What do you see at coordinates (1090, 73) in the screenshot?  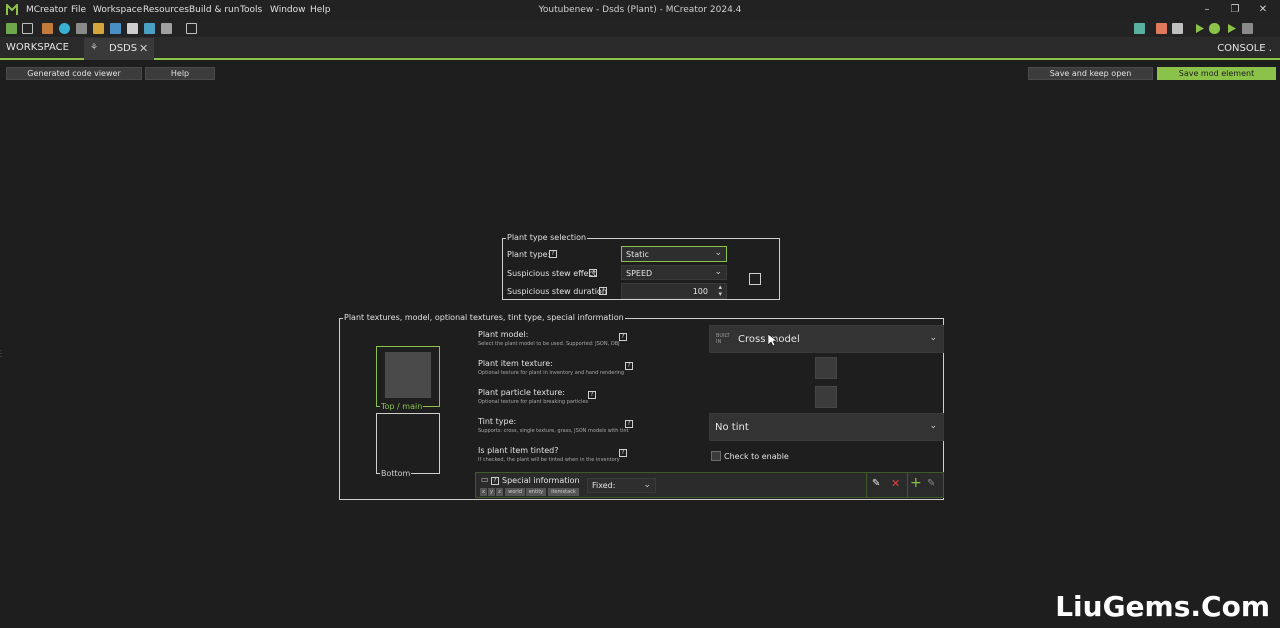 I see `save-keep-open-button: Save and keep open` at bounding box center [1090, 73].